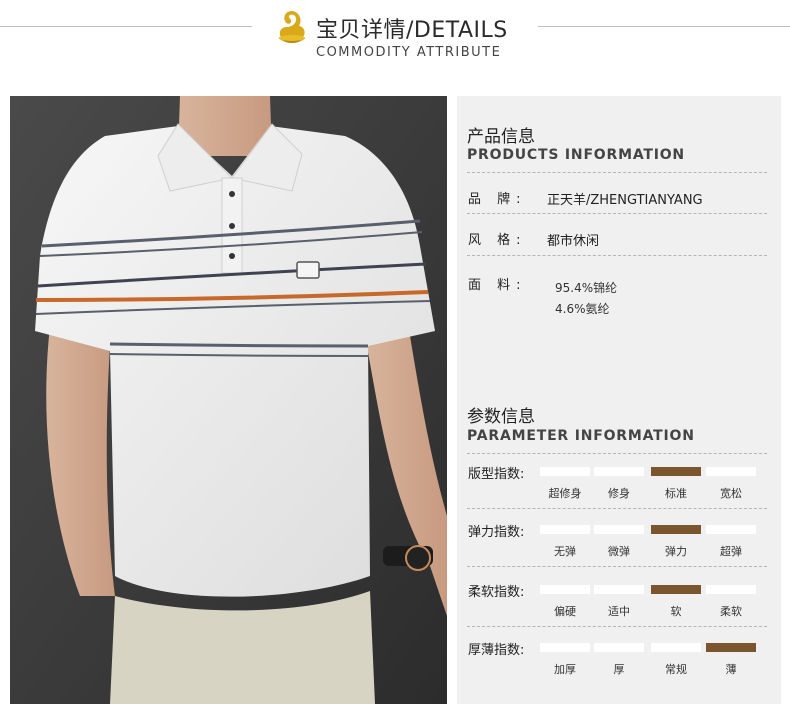 This screenshot has width=790, height=704. Describe the element at coordinates (496, 474) in the screenshot. I see `parameter-label: 版型指数:` at that location.